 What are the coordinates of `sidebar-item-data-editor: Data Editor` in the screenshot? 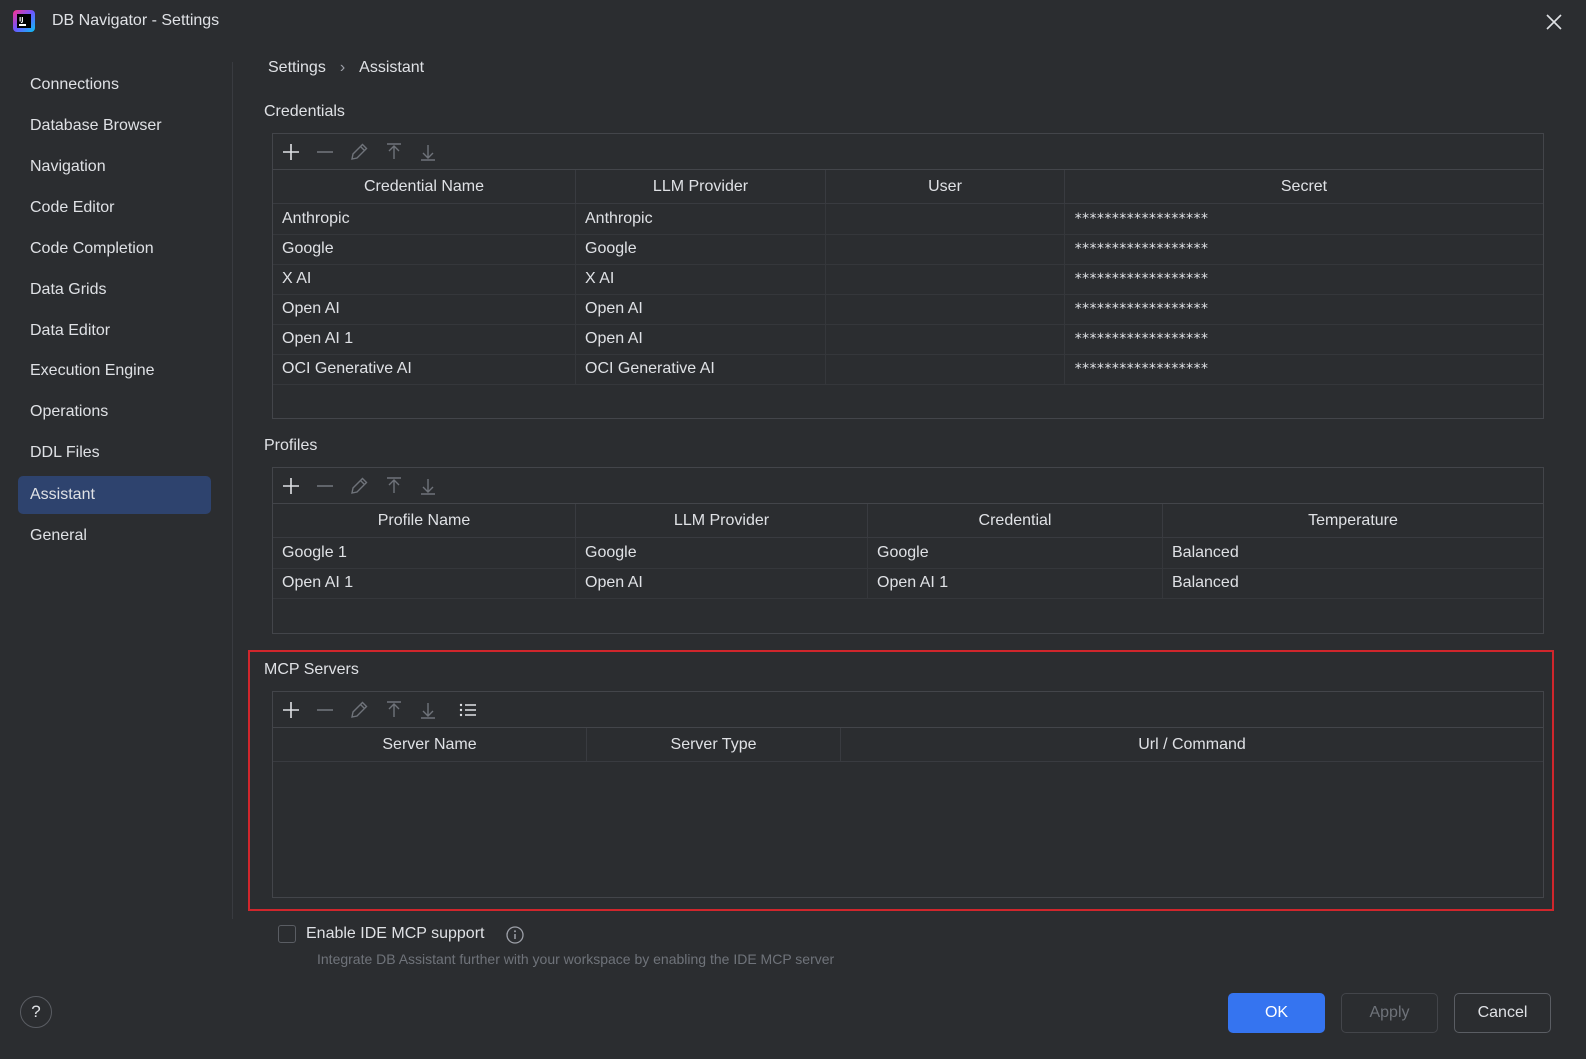 It's located at (114, 331).